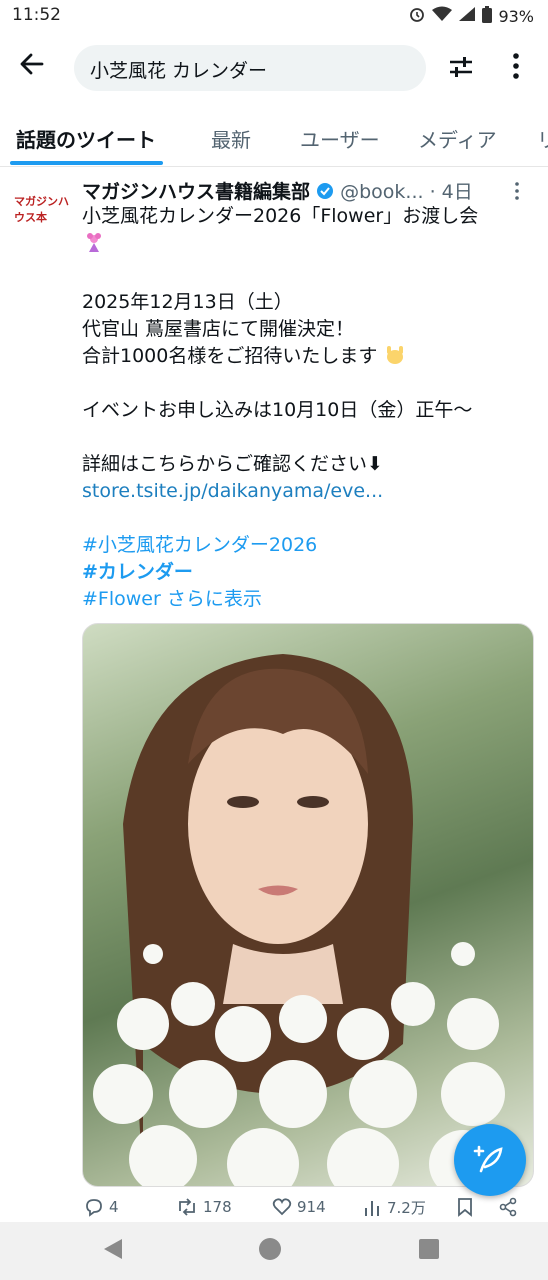 This screenshot has height=1280, width=548. What do you see at coordinates (121, 599) in the screenshot?
I see `hashtag-flower: #Flower` at bounding box center [121, 599].